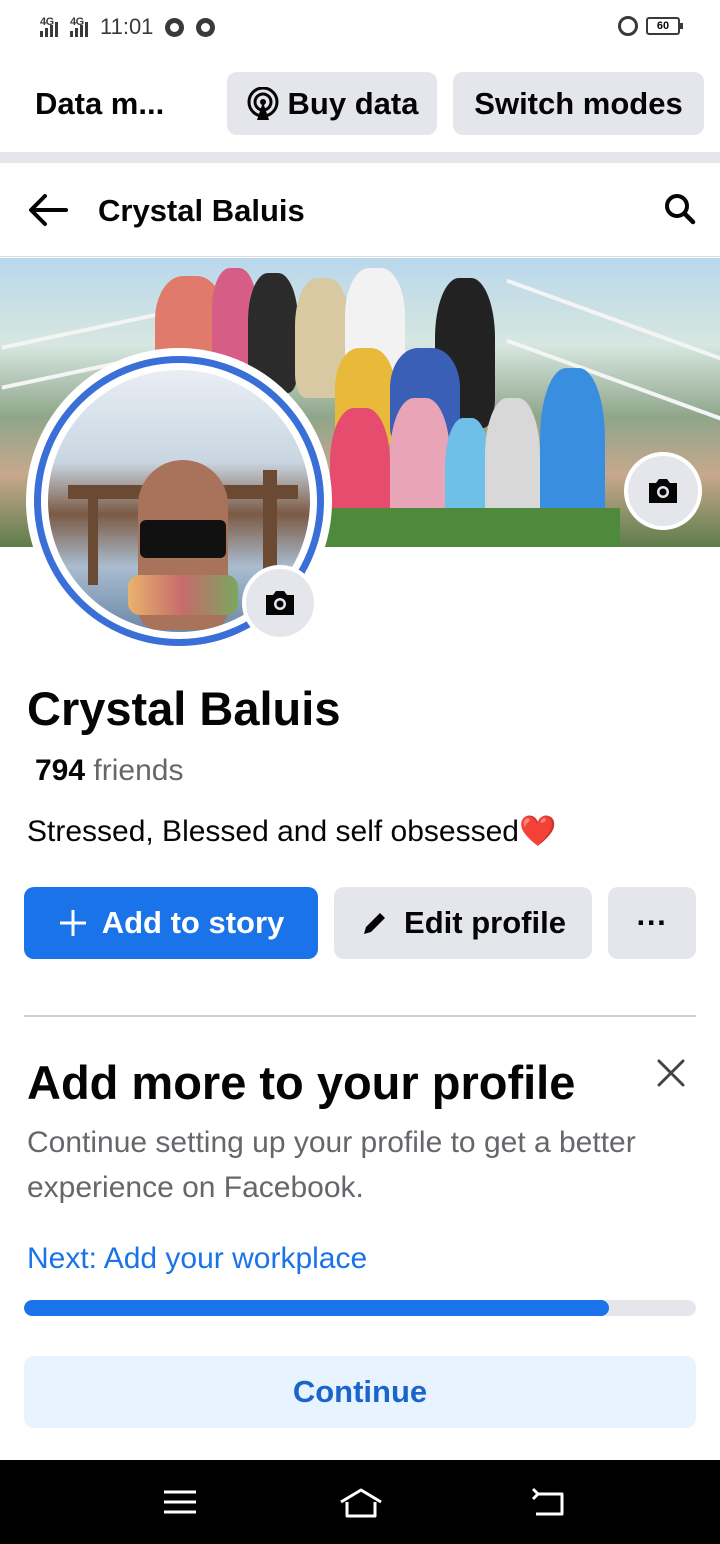 Image resolution: width=720 pixels, height=1544 pixels. What do you see at coordinates (664, 26) in the screenshot?
I see `battery-icon: 60` at bounding box center [664, 26].